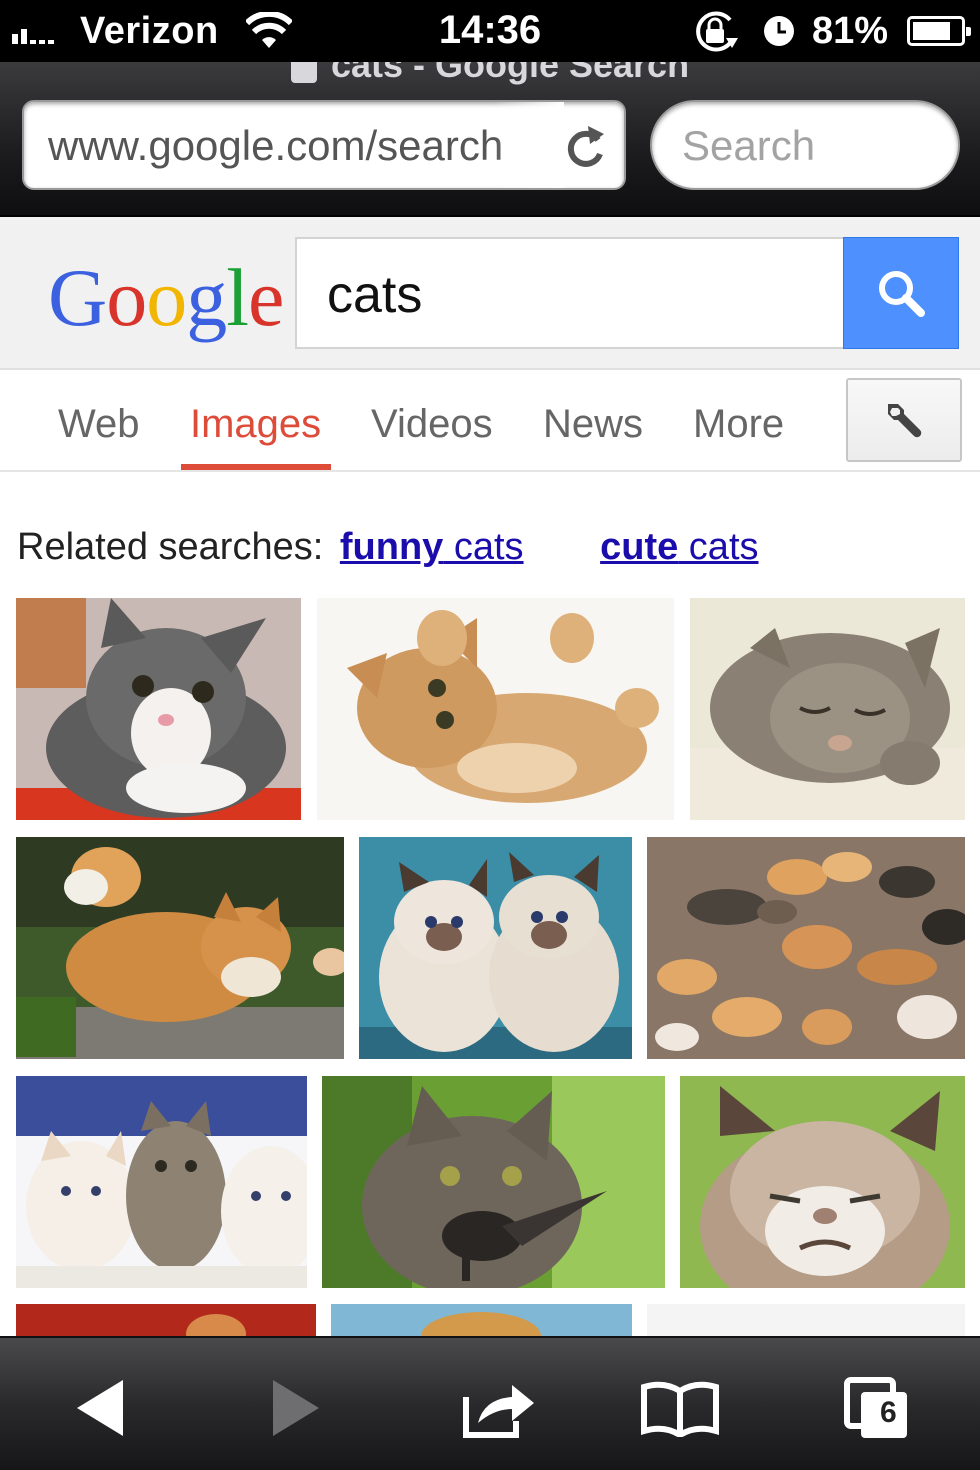 The width and height of the screenshot is (980, 1470). I want to click on tabs-button: 6, so click(878, 1408).